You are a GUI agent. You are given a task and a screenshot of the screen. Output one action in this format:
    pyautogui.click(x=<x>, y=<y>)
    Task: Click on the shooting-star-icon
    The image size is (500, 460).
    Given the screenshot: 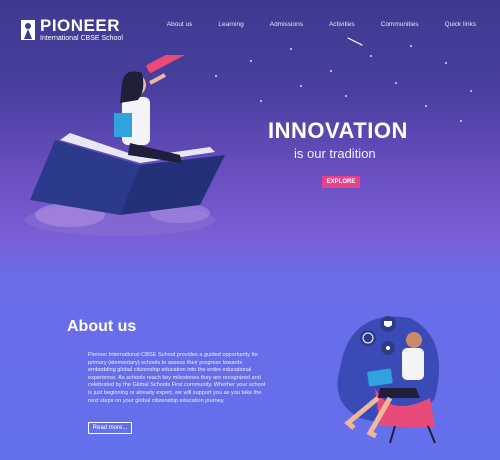 What is the action you would take?
    pyautogui.click(x=355, y=41)
    